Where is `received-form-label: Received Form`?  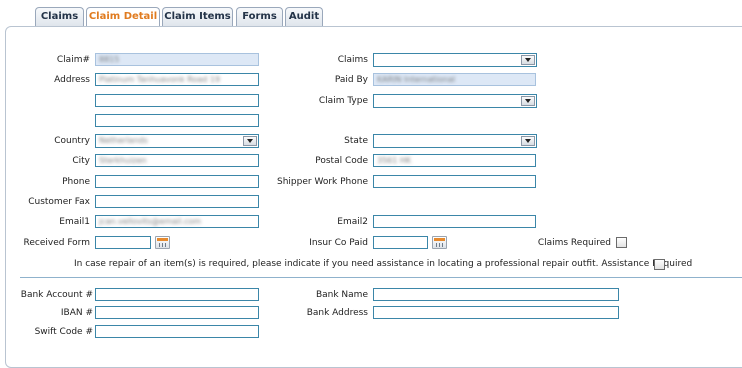 received-form-label: Received Form is located at coordinates (56, 243).